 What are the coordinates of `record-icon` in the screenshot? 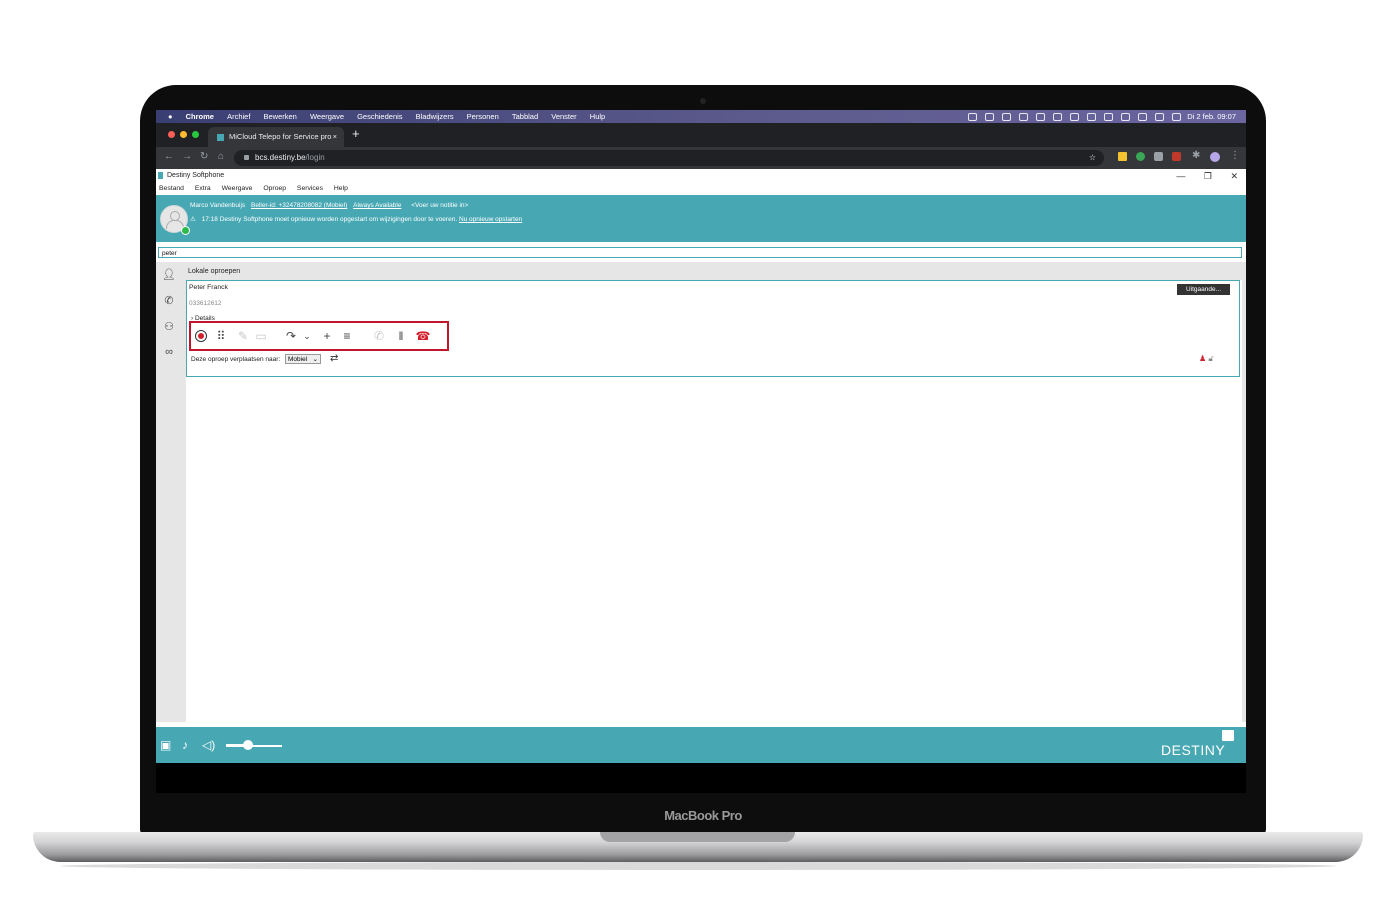 It's located at (201, 336).